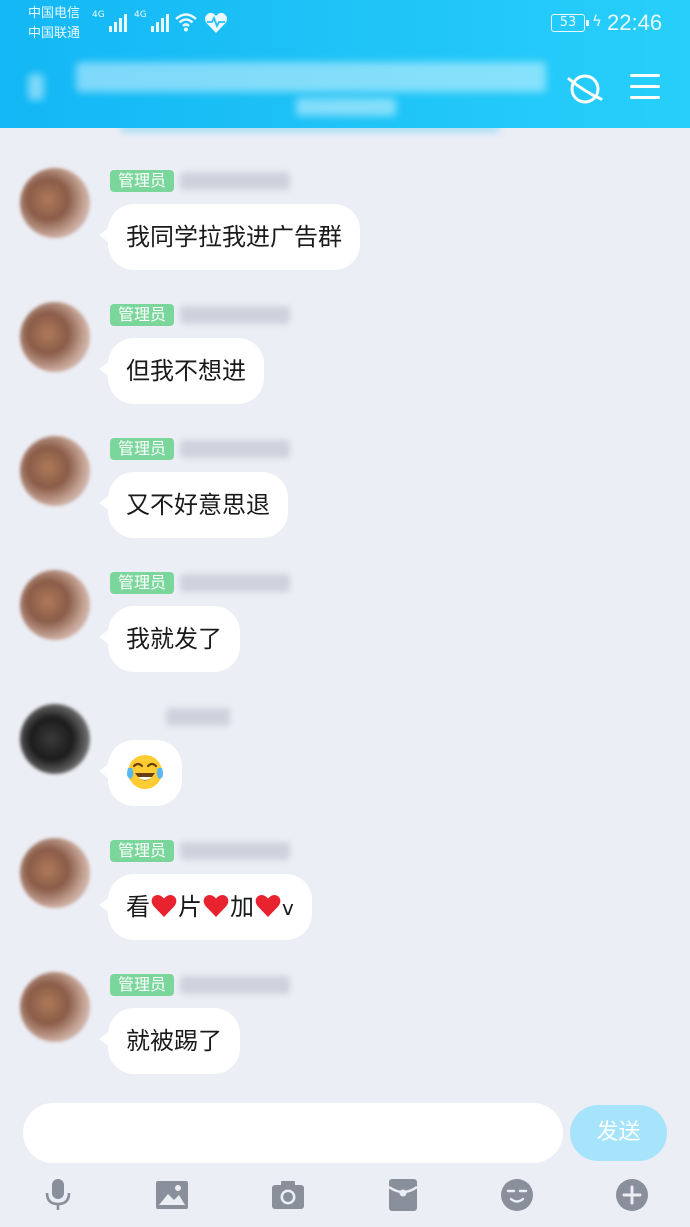 Image resolution: width=690 pixels, height=1227 pixels. Describe the element at coordinates (288, 908) in the screenshot. I see `message-text-part: v` at that location.